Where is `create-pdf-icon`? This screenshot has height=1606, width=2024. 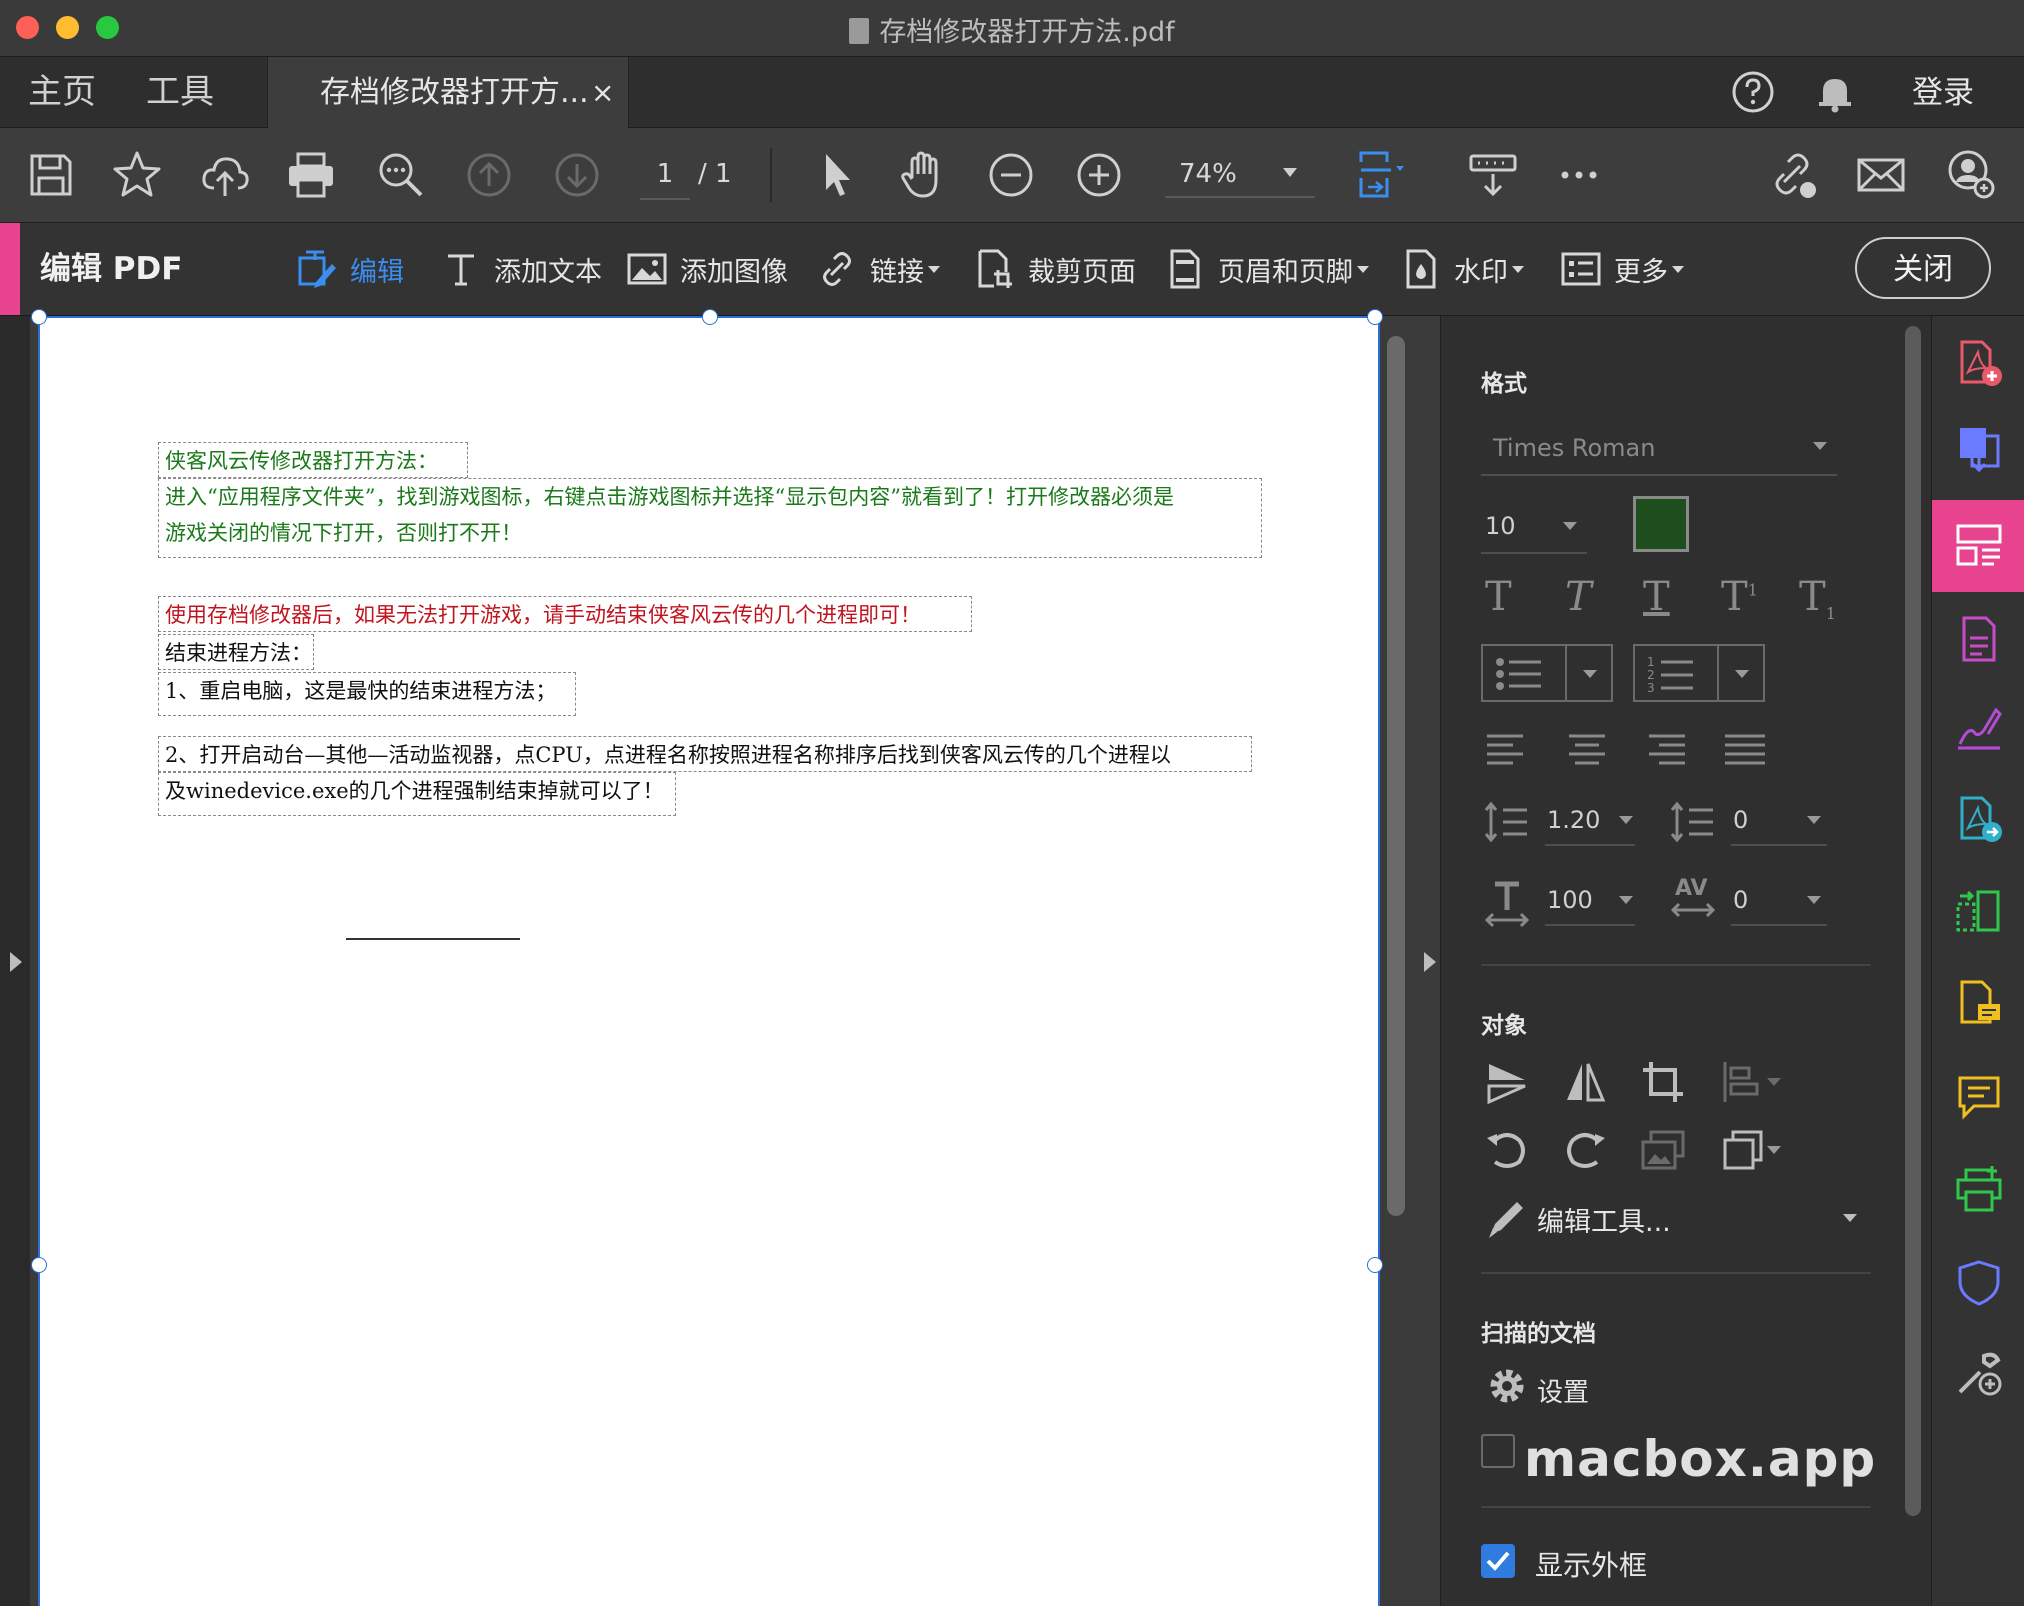 create-pdf-icon is located at coordinates (1979, 363).